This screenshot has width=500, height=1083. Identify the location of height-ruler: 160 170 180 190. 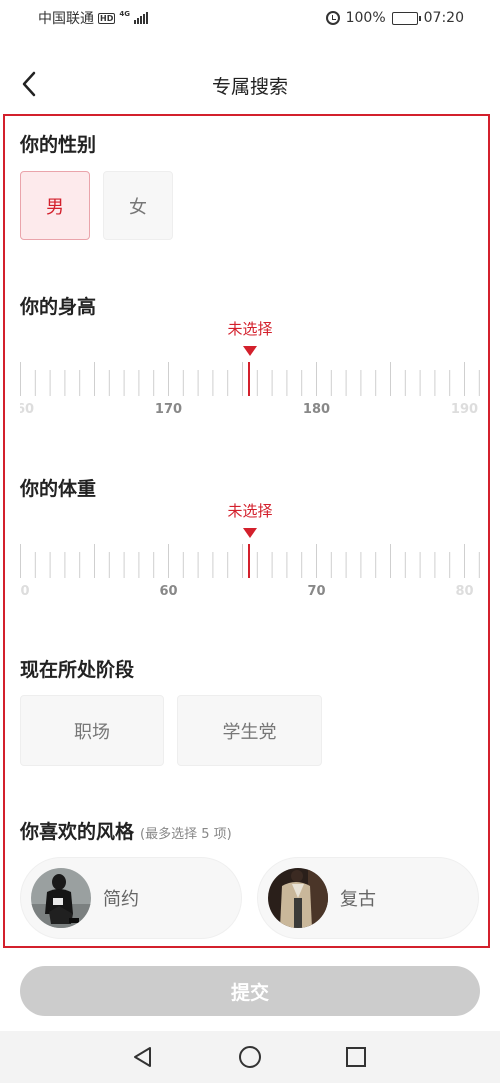
(250, 390).